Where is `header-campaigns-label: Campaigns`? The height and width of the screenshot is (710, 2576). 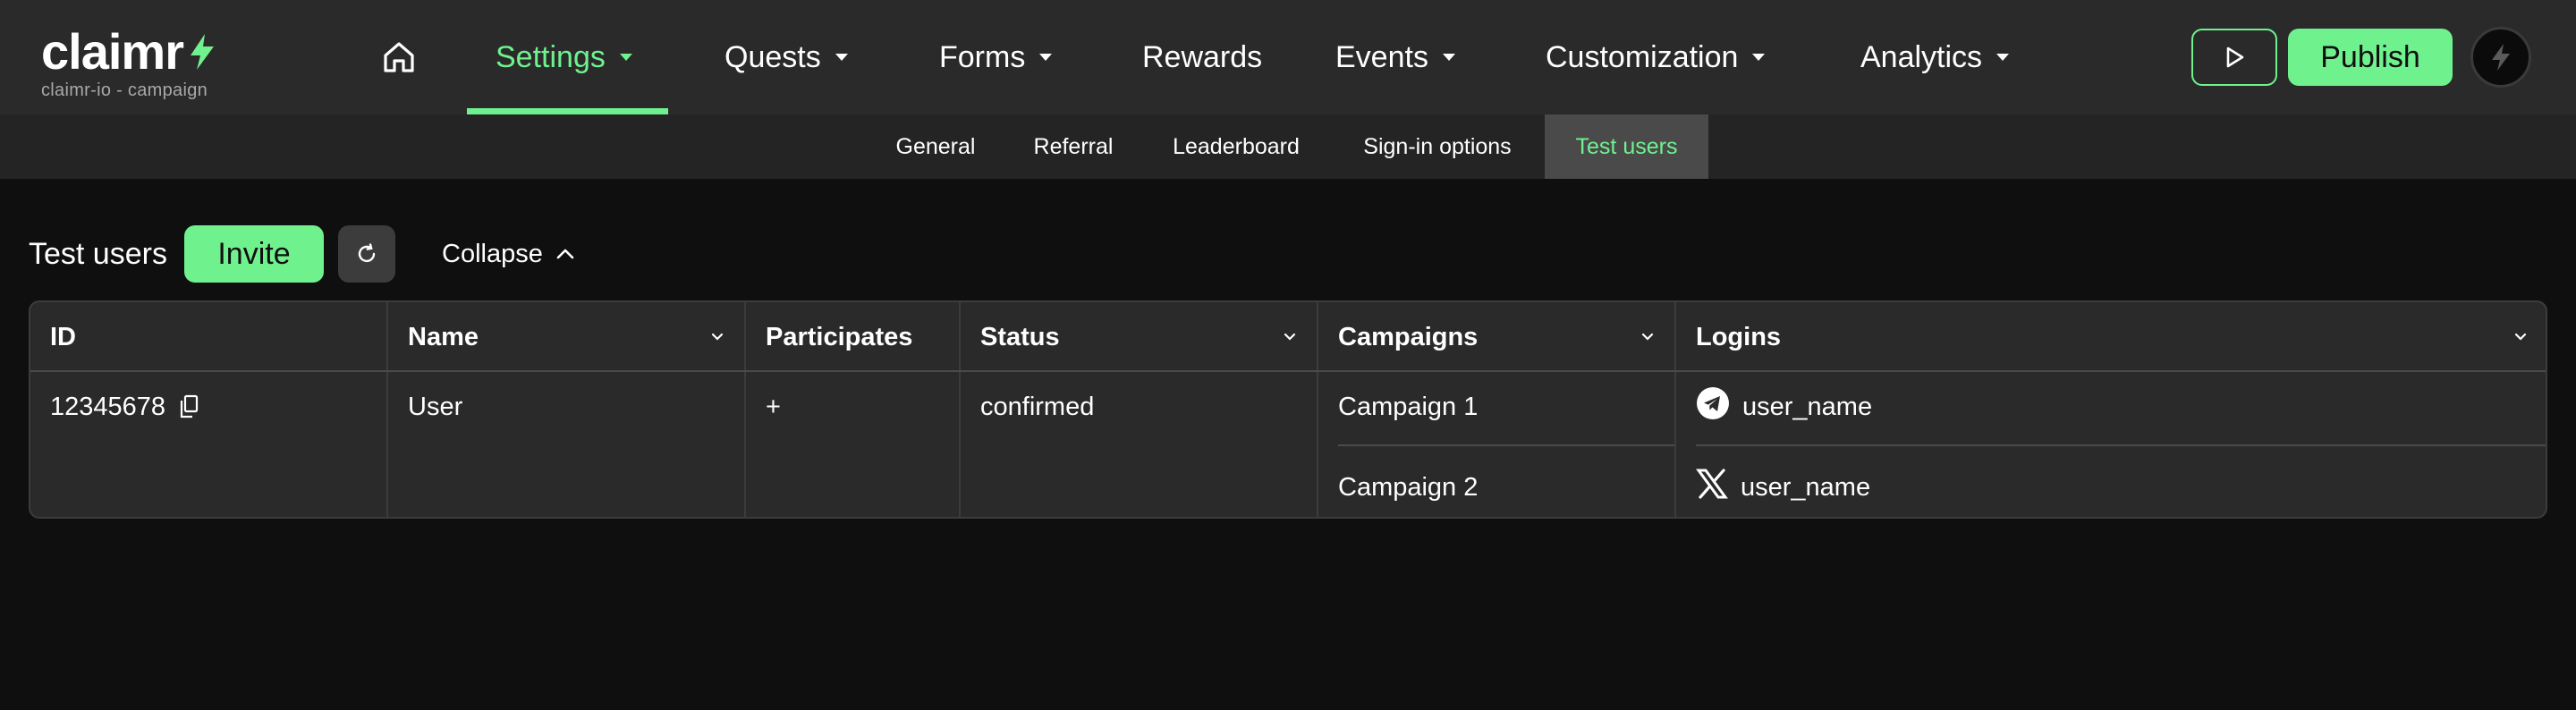 header-campaigns-label: Campaigns is located at coordinates (1408, 336).